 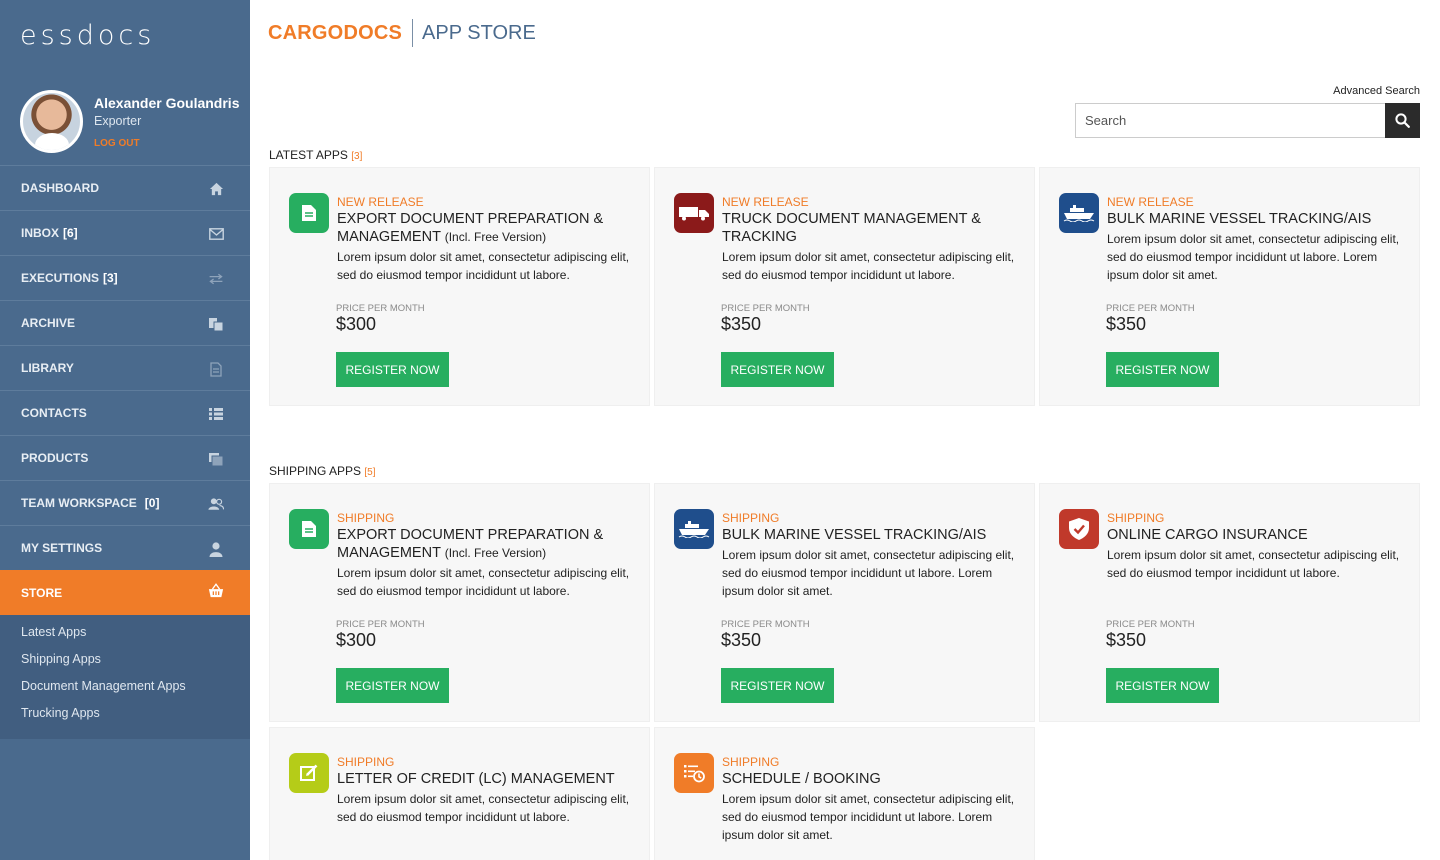 I want to click on search-button, so click(x=1402, y=120).